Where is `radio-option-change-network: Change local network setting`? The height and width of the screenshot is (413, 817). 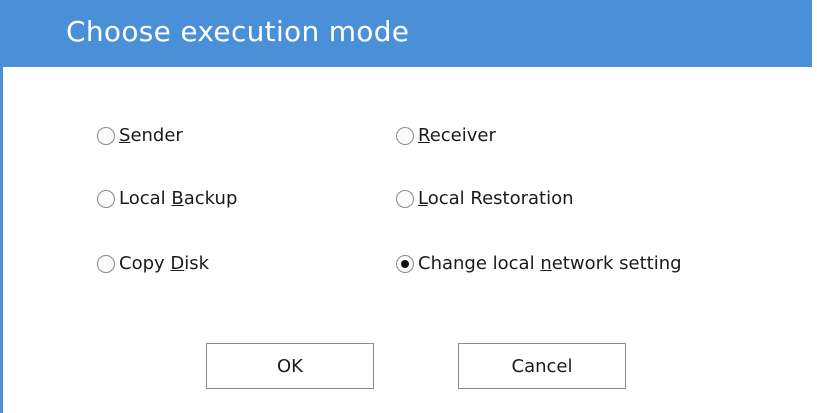
radio-option-change-network: Change local network setting is located at coordinates (539, 264).